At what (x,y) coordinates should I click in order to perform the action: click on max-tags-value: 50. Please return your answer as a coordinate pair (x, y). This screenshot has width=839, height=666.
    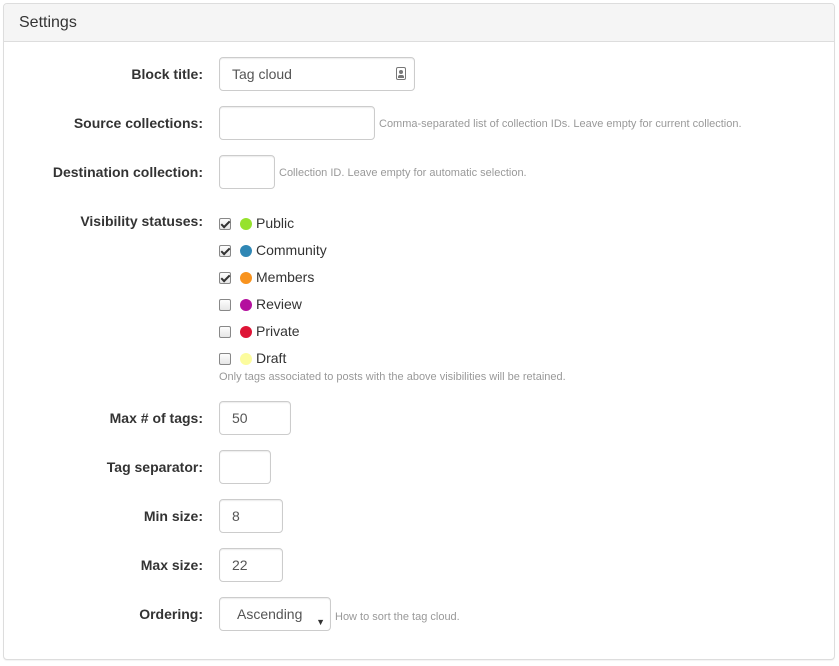
    Looking at the image, I should click on (240, 418).